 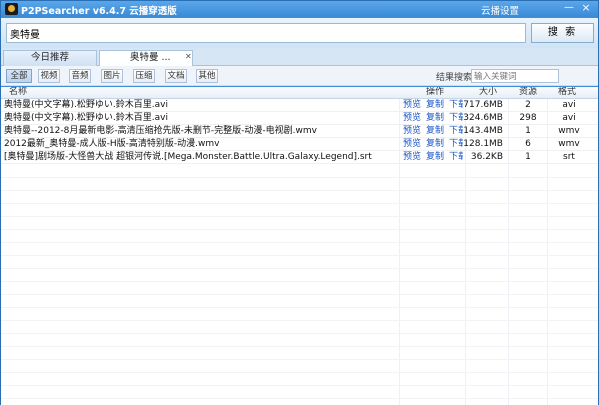 I want to click on file-size: 36.2KB, so click(x=486, y=157).